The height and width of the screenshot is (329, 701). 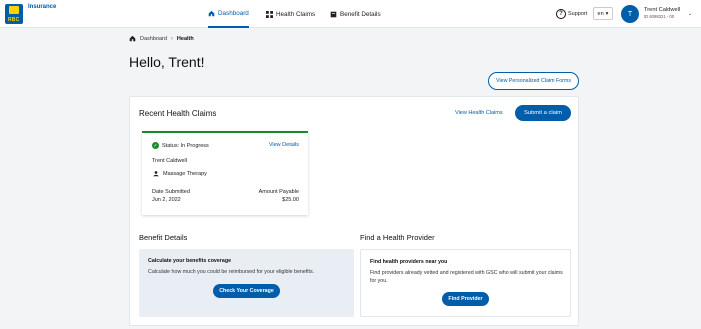 I want to click on nav-label: Health Claims, so click(x=296, y=14).